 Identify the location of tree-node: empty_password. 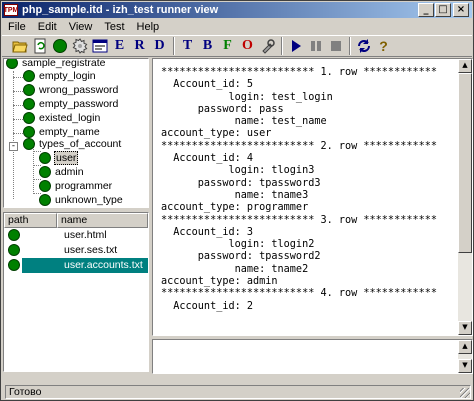
(71, 104).